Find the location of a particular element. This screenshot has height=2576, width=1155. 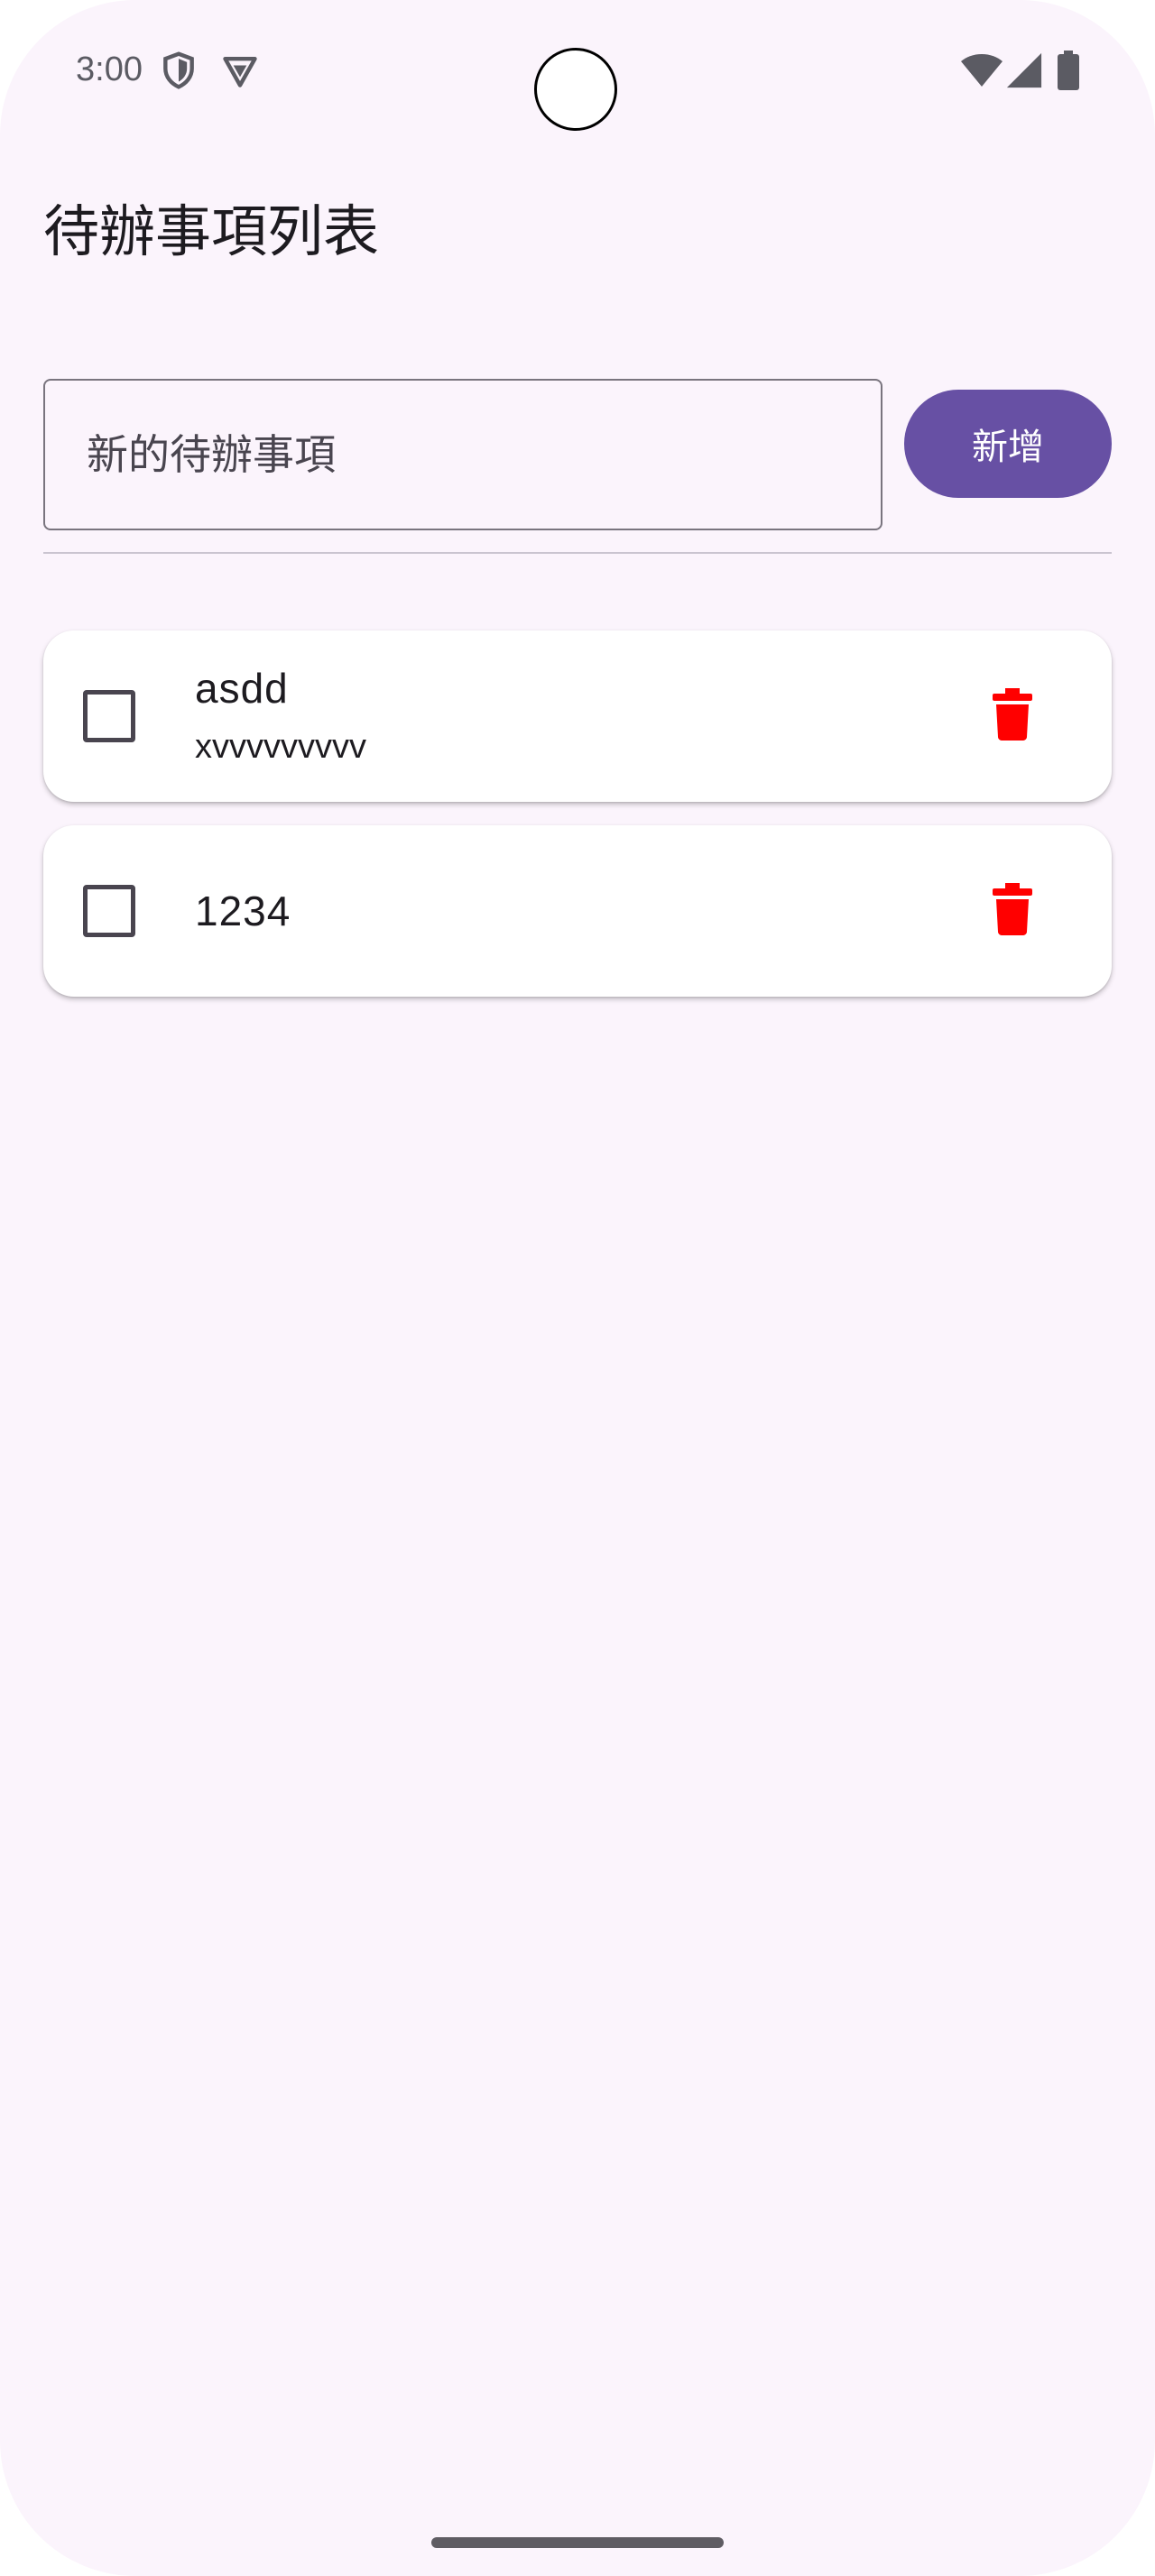

vpn-key-icon is located at coordinates (240, 70).